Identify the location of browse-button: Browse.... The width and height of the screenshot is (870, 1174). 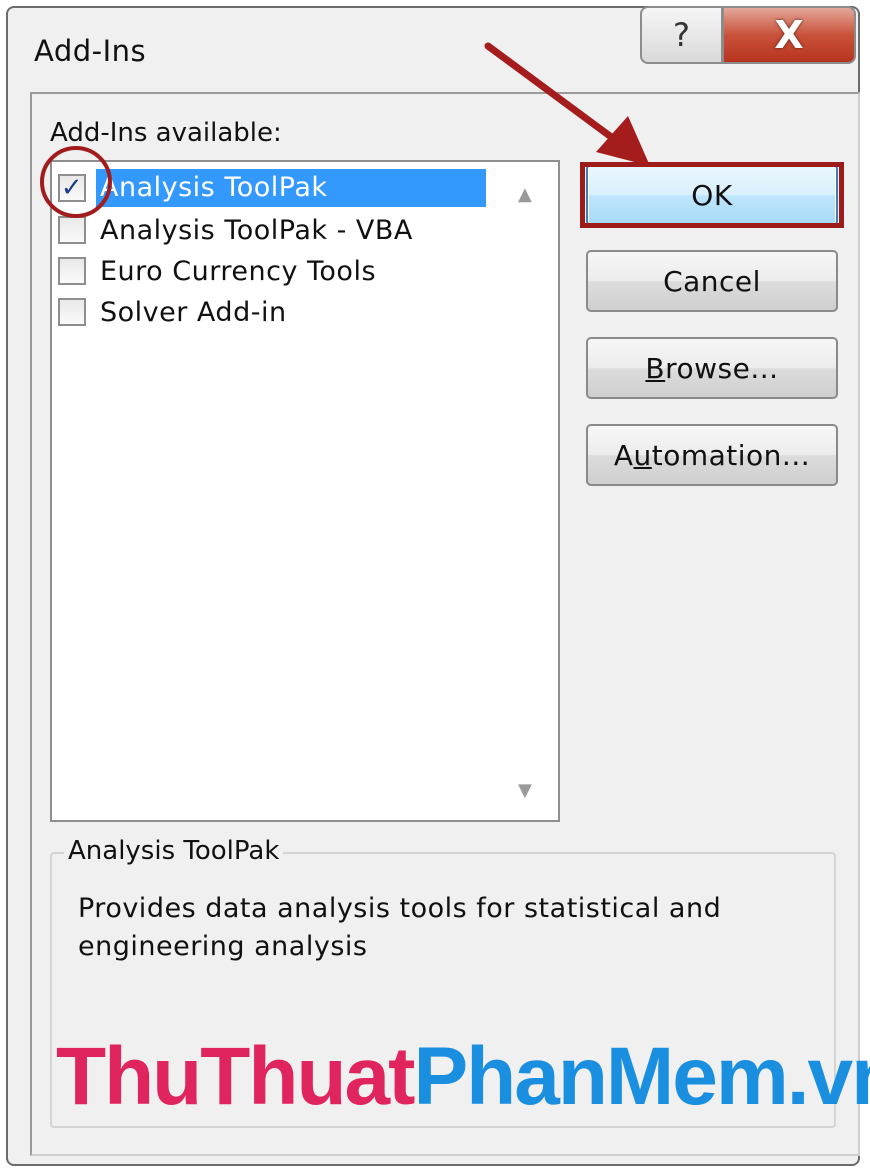
(712, 368).